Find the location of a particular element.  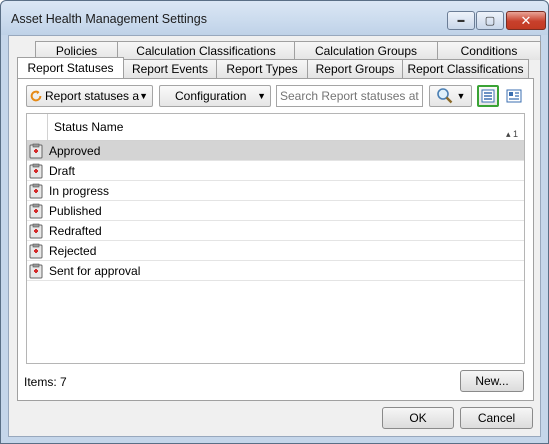

tab-report-groups: Report Groups is located at coordinates (355, 68).